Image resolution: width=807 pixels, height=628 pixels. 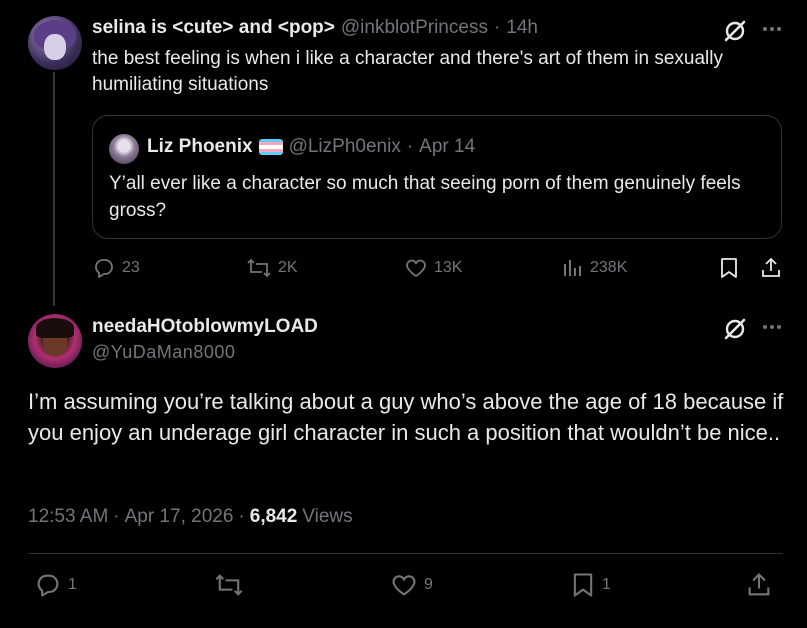 I want to click on like-count: 9, so click(x=428, y=584).